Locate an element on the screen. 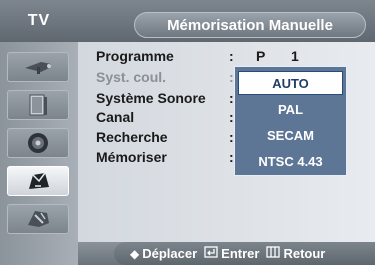 This screenshot has width=375, height=265. programme-number: 1 is located at coordinates (295, 56).